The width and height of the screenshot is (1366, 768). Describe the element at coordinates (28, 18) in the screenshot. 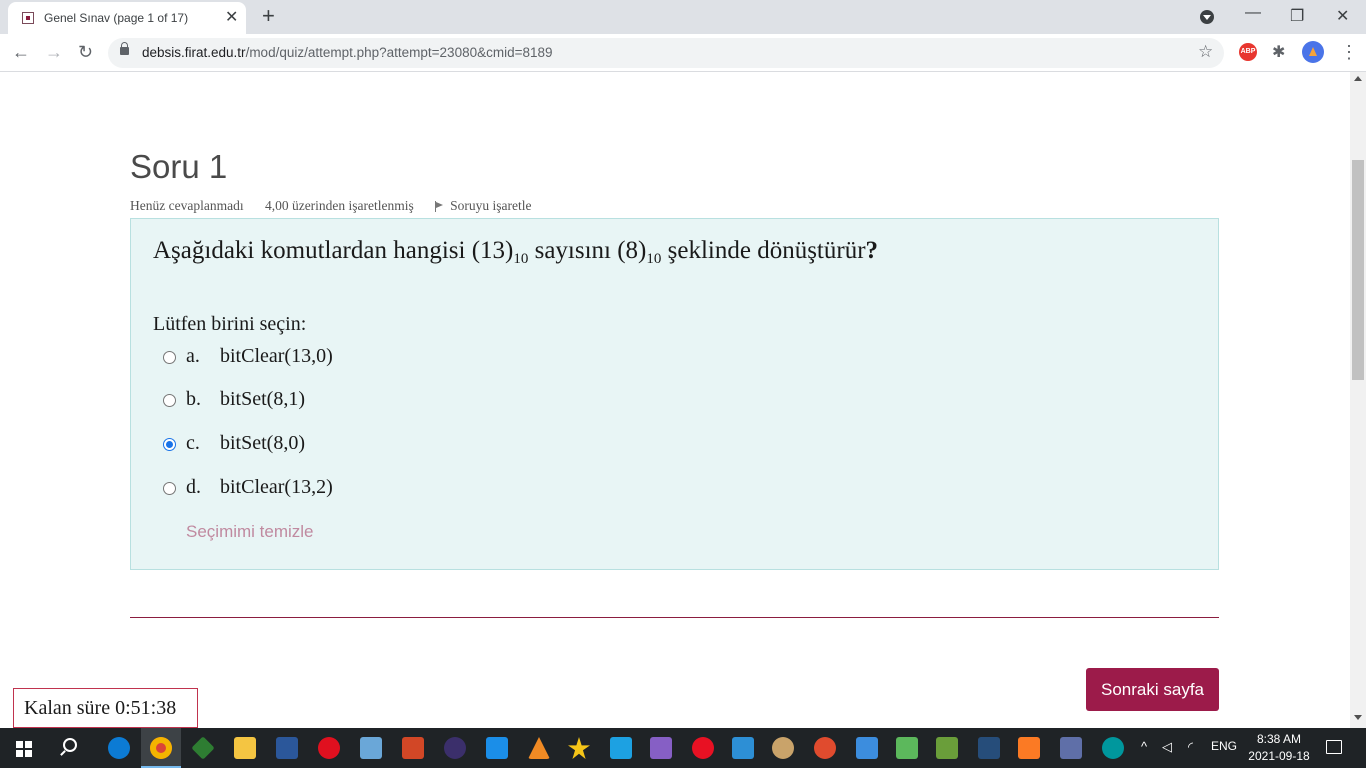

I see `site-favicon-icon` at that location.